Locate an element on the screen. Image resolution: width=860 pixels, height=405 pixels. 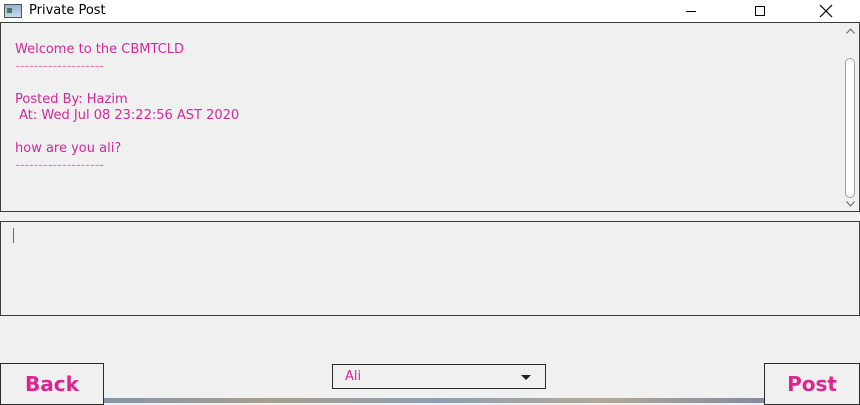
minimize-icon is located at coordinates (691, 11).